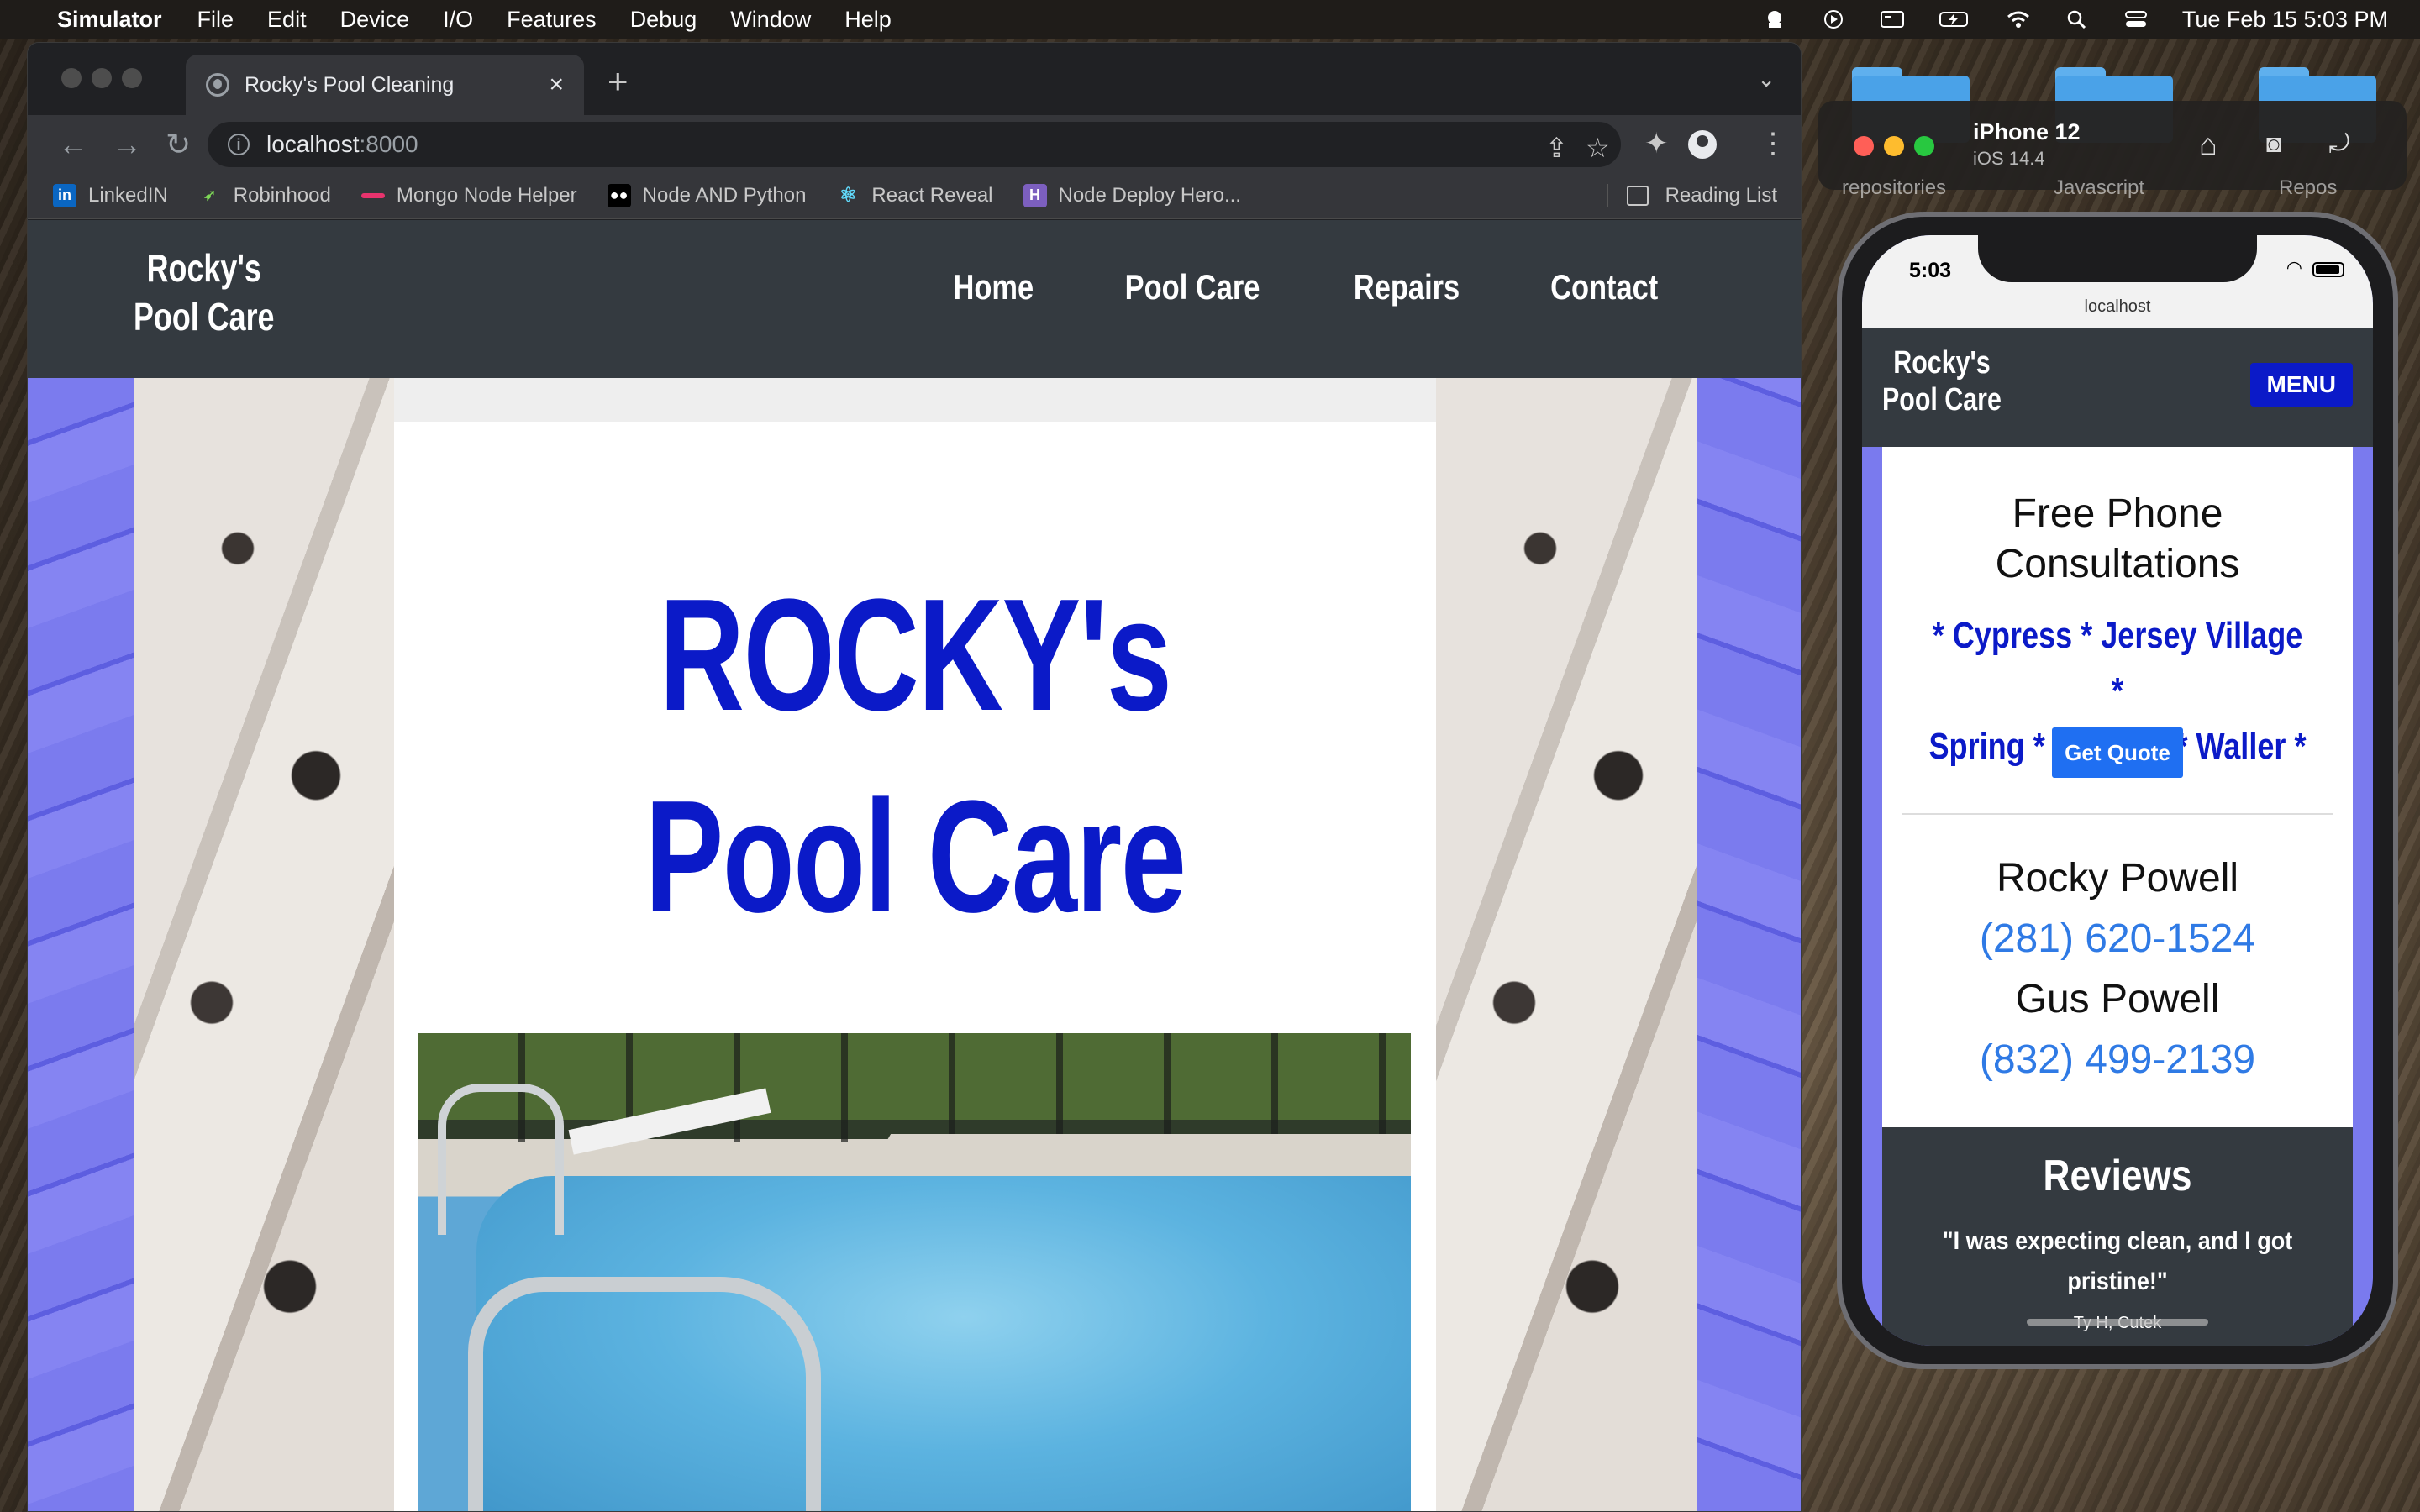 Image resolution: width=2420 pixels, height=1512 pixels. I want to click on profile-avatar, so click(1703, 144).